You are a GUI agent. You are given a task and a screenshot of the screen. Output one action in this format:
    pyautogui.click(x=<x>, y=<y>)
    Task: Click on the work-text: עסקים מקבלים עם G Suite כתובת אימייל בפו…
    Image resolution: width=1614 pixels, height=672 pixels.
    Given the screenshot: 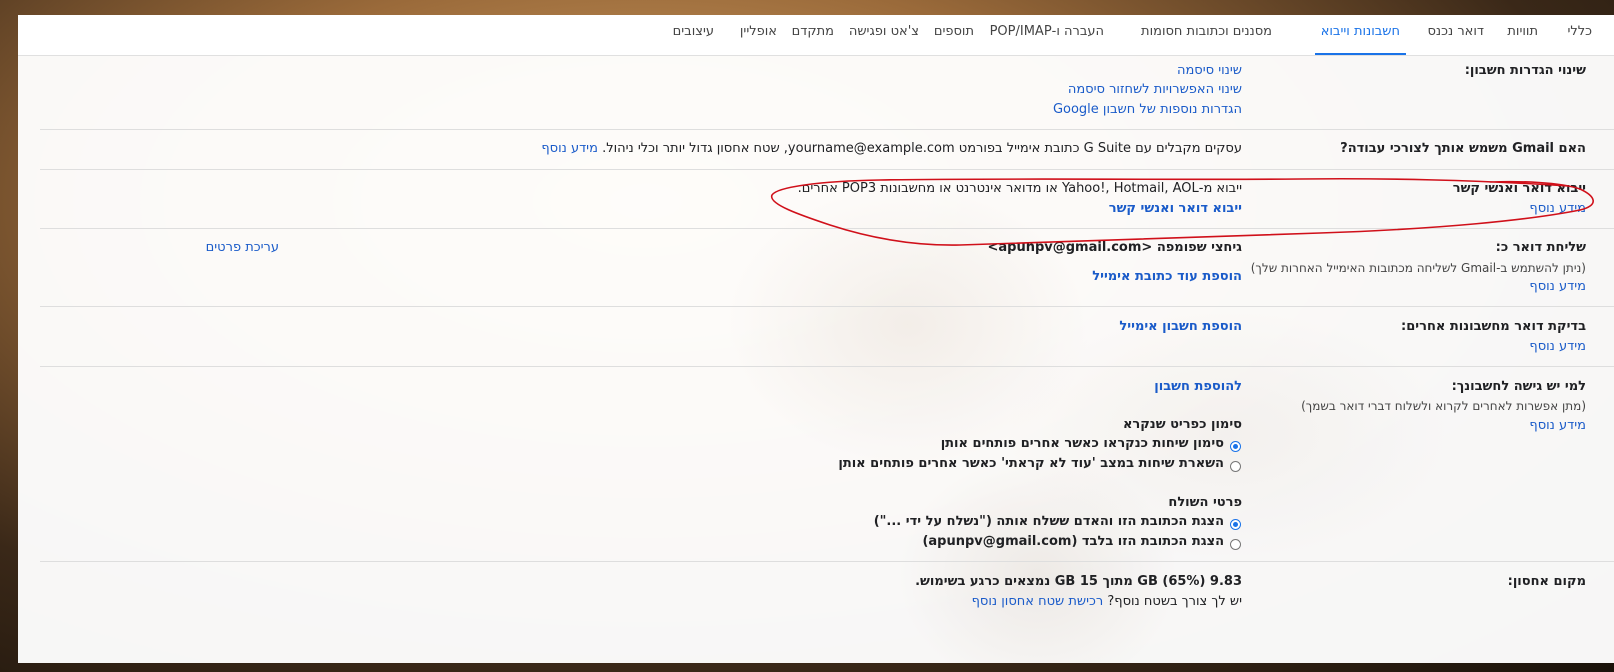 What is the action you would take?
    pyautogui.click(x=891, y=148)
    